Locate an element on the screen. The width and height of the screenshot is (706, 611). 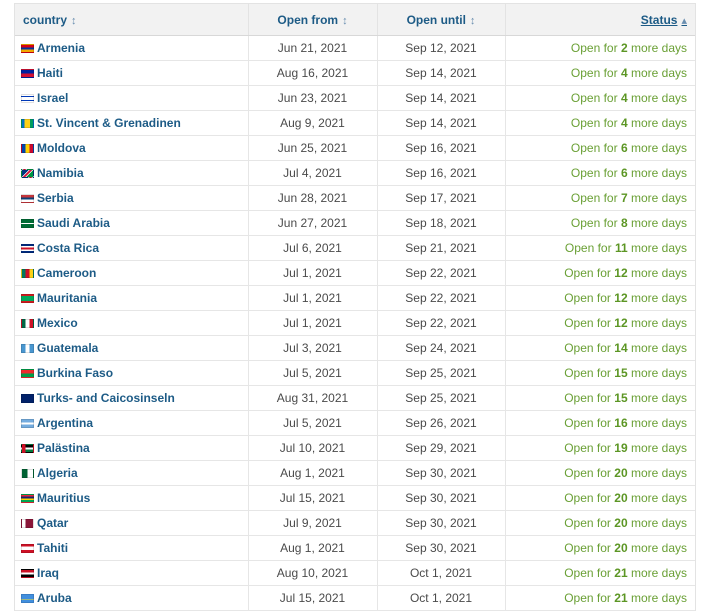
column-header-status-label: Status is located at coordinates (659, 19).